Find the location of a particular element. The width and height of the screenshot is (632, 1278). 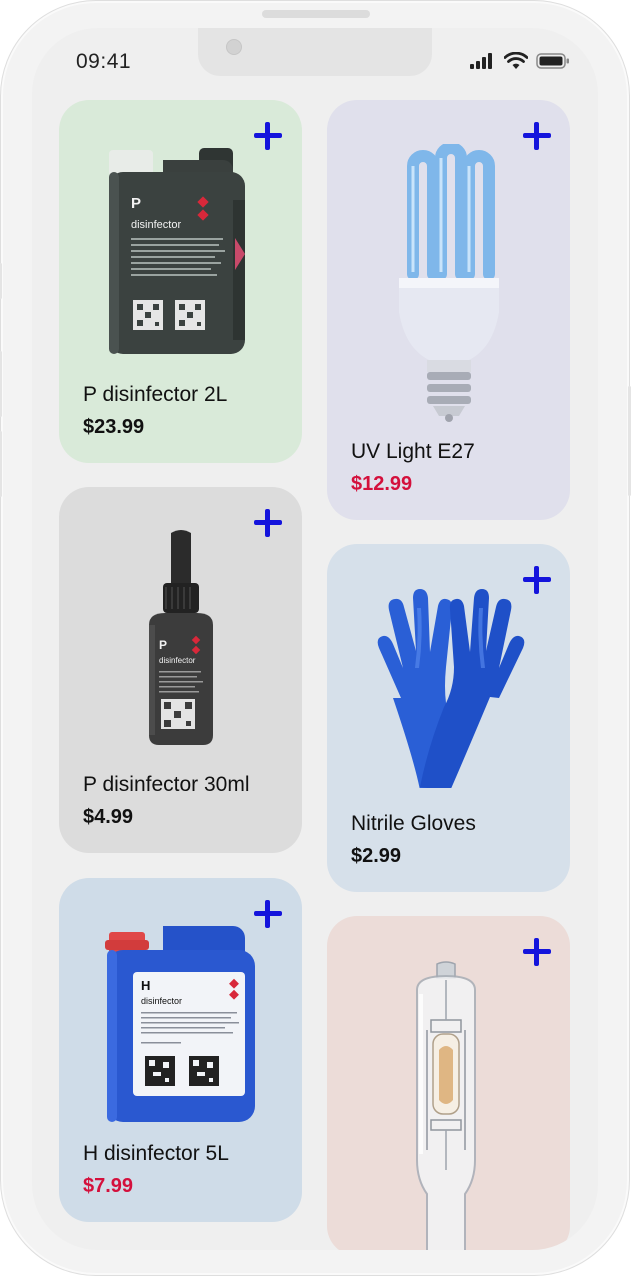

side-button-mute is located at coordinates (1, 281).